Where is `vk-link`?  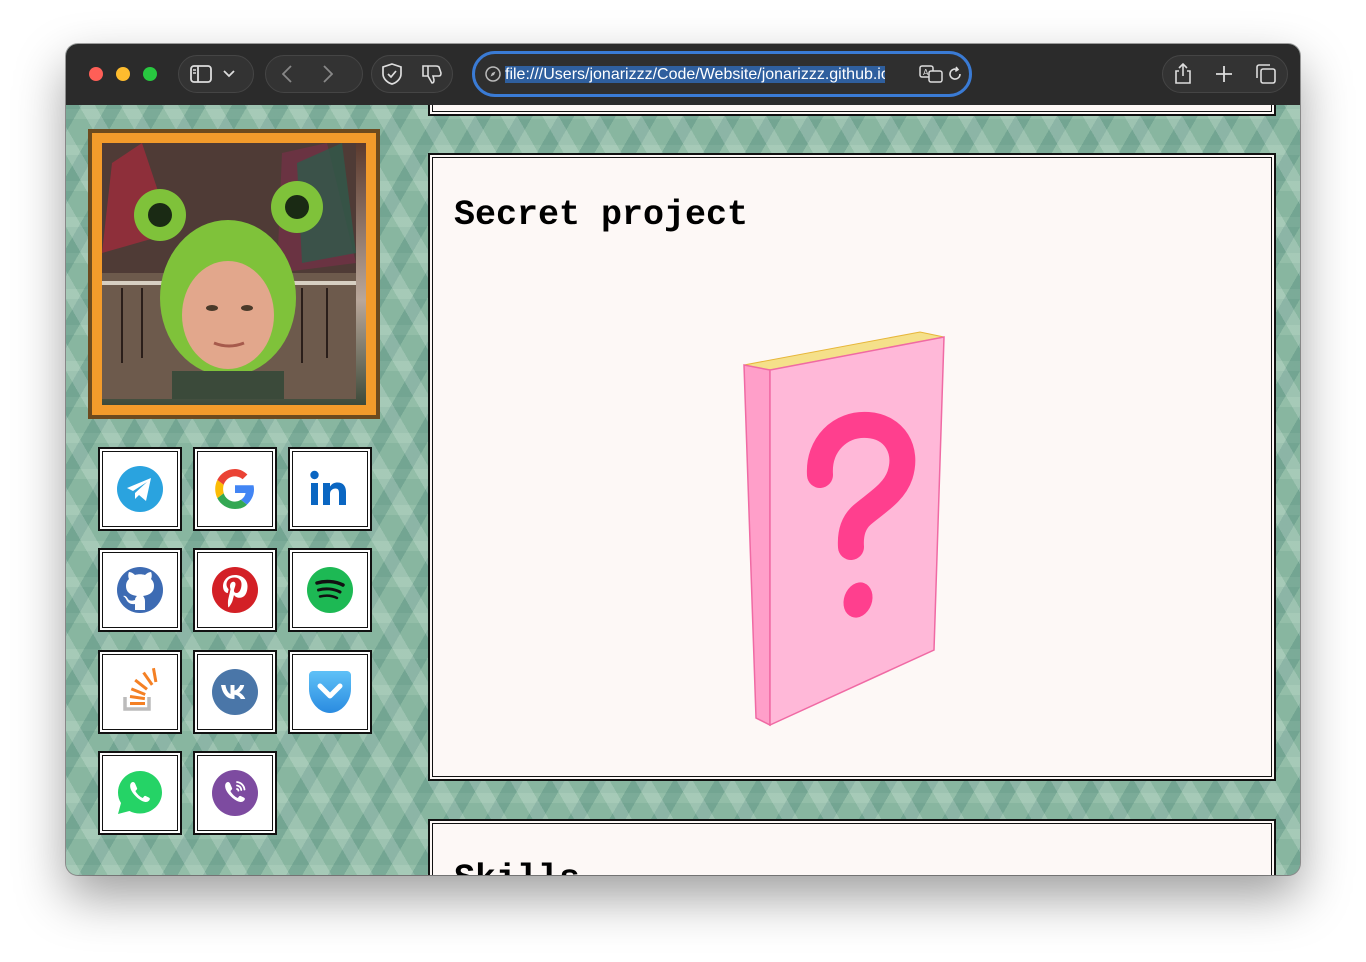 vk-link is located at coordinates (235, 692).